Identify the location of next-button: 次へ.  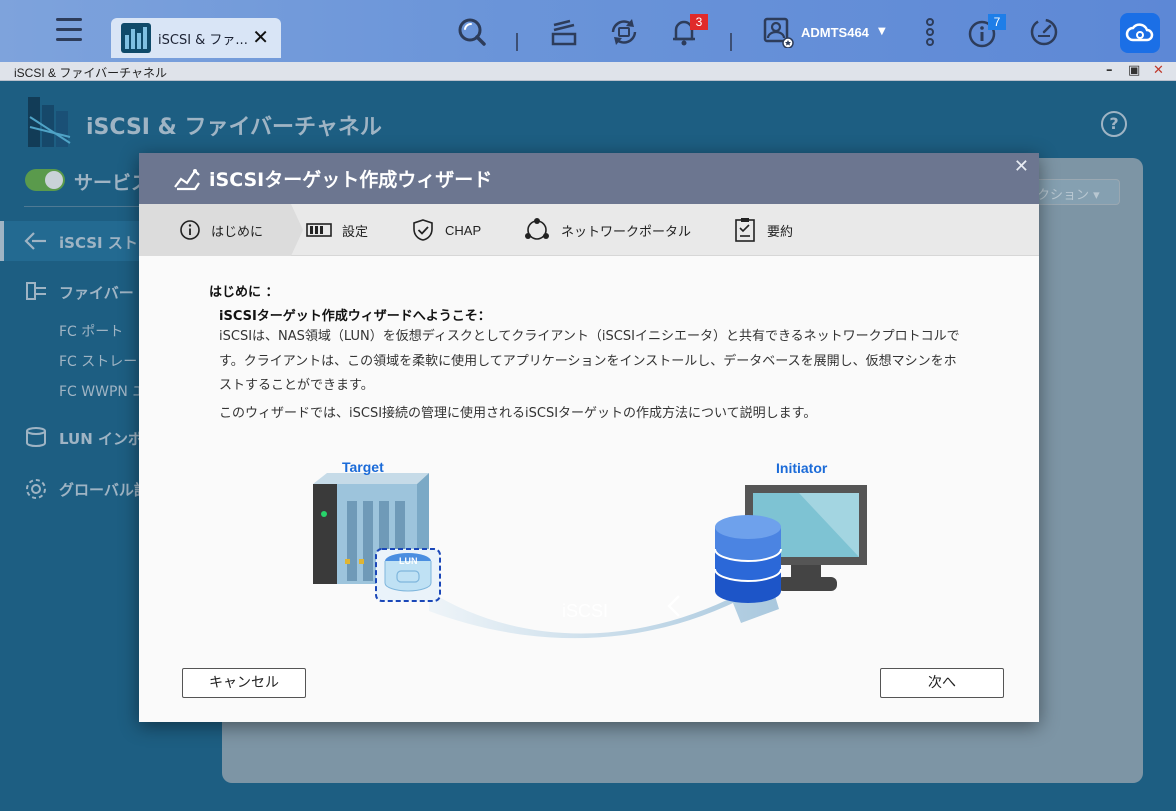
(942, 683).